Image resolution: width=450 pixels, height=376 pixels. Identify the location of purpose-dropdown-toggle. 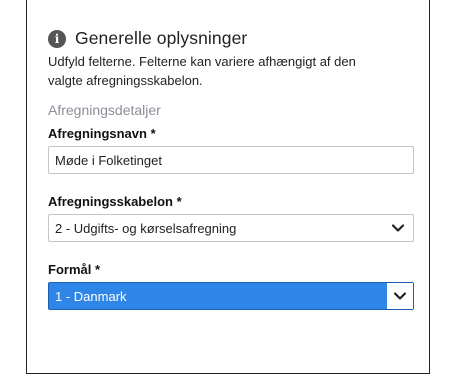
(400, 296).